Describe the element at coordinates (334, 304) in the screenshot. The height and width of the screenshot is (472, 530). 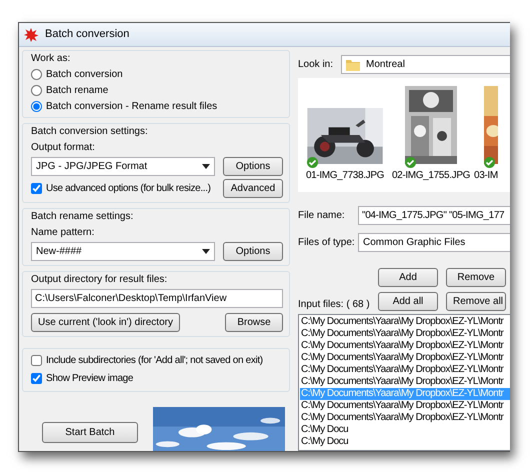
I see `input-files-label: Input files: ( 68 )` at that location.